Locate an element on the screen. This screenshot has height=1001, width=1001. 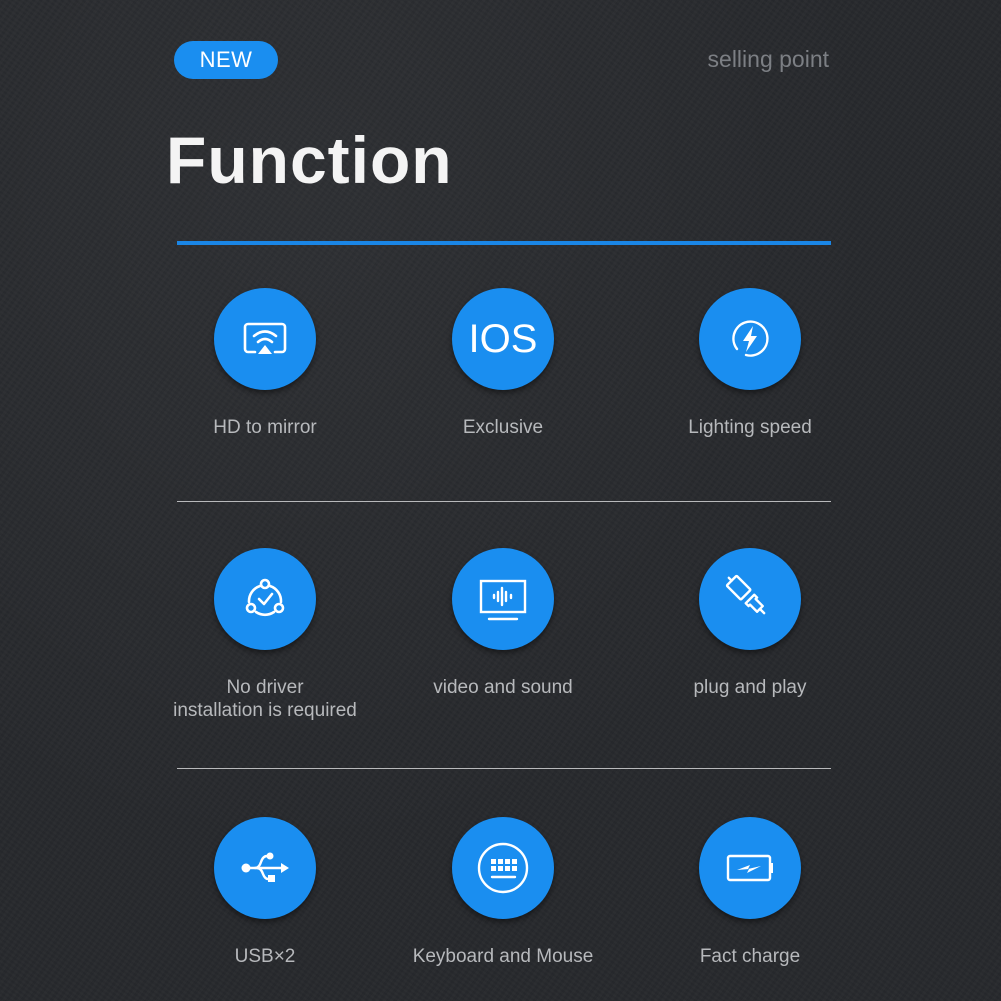
feature-usb: USB×2 is located at coordinates (265, 892).